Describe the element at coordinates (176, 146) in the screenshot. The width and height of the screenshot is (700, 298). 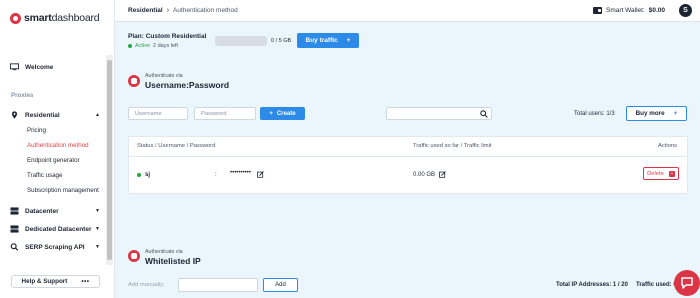
I see `column-header-status: Status / Username / Password` at that location.